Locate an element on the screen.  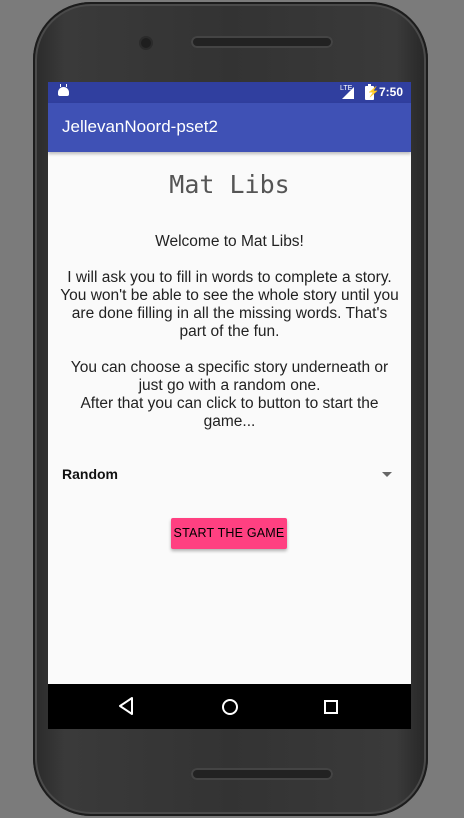
back-icon is located at coordinates (126, 706).